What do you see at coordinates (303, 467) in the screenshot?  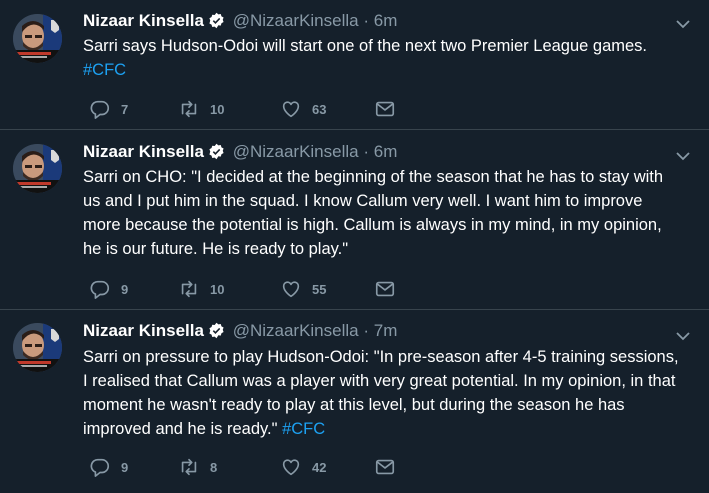 I see `like-button: 42` at bounding box center [303, 467].